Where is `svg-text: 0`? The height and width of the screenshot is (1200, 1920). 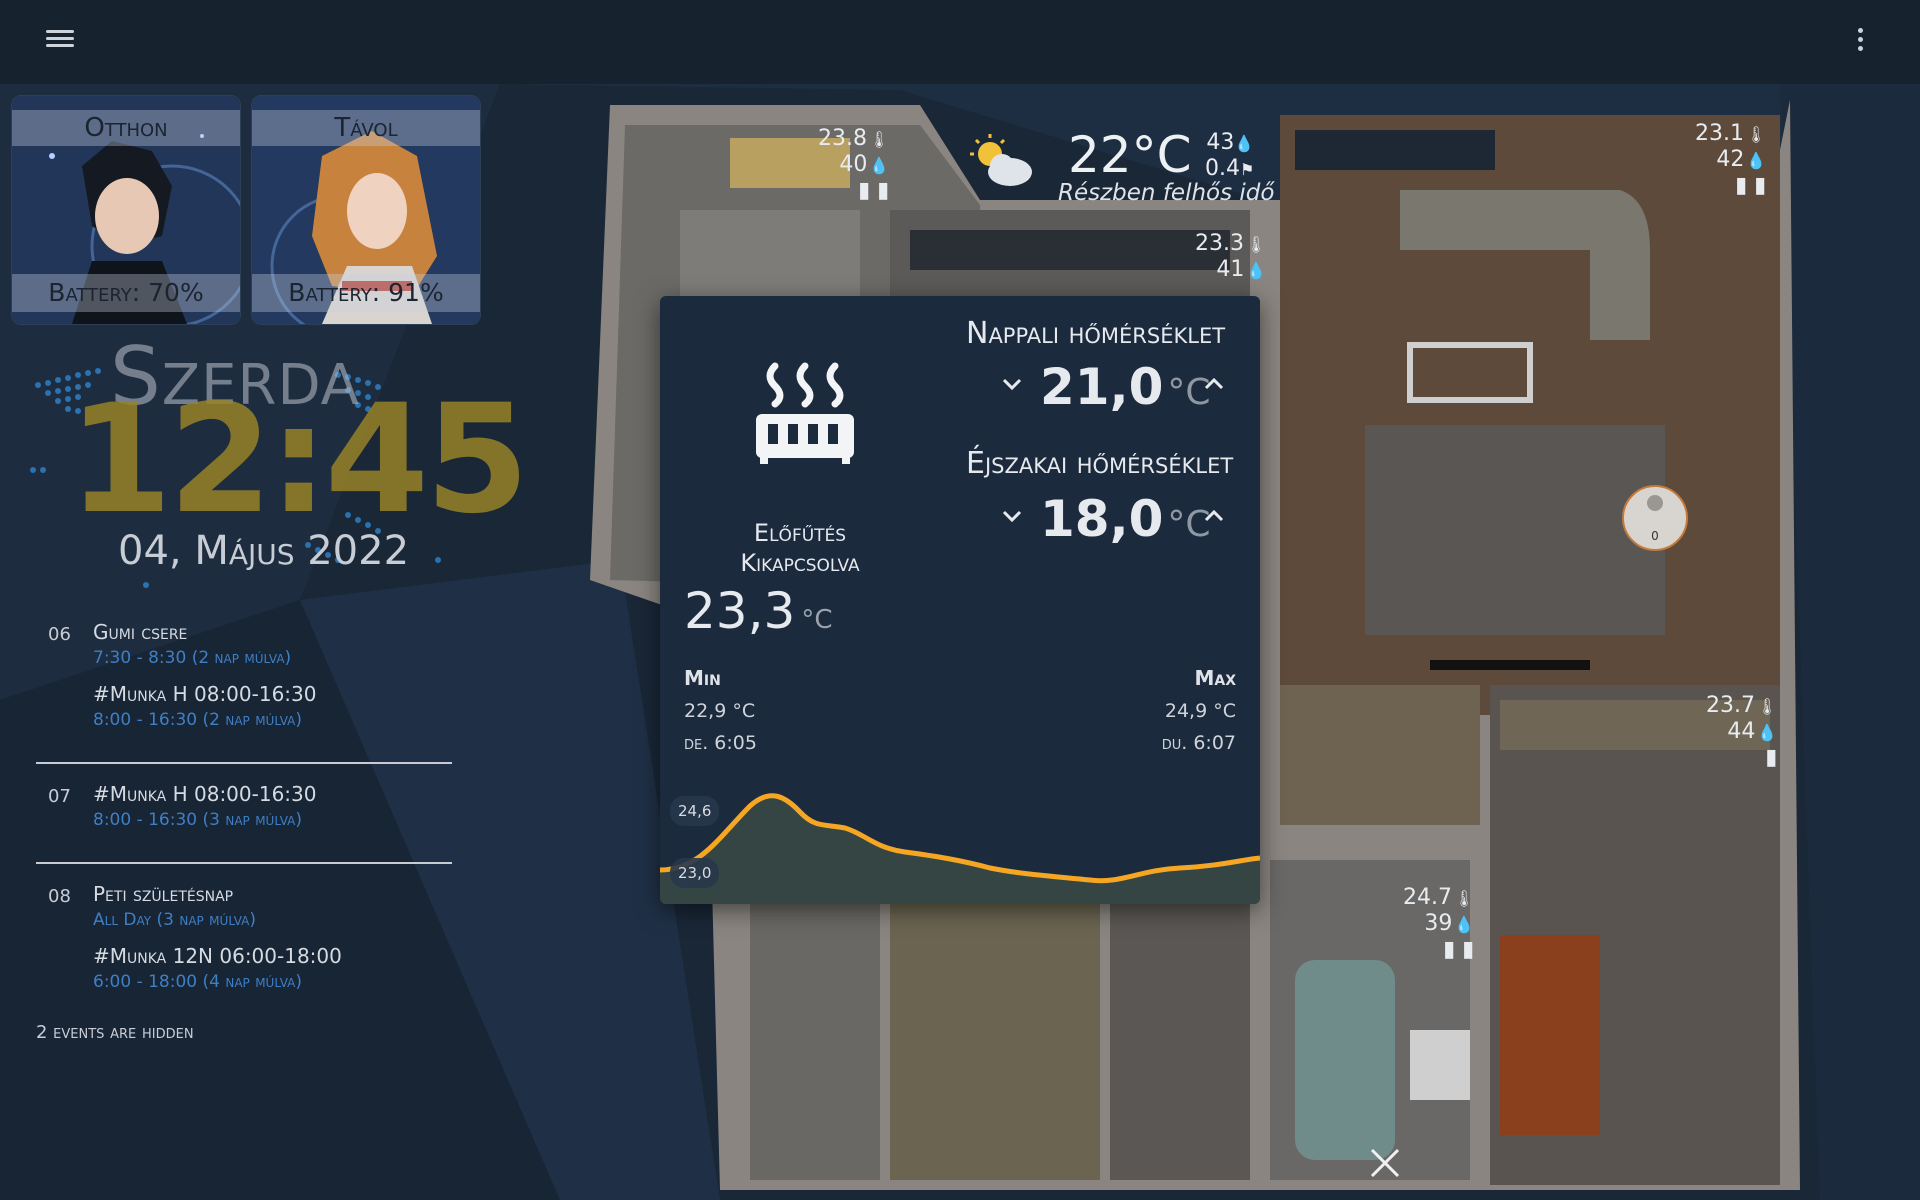
svg-text: 0 is located at coordinates (1655, 536).